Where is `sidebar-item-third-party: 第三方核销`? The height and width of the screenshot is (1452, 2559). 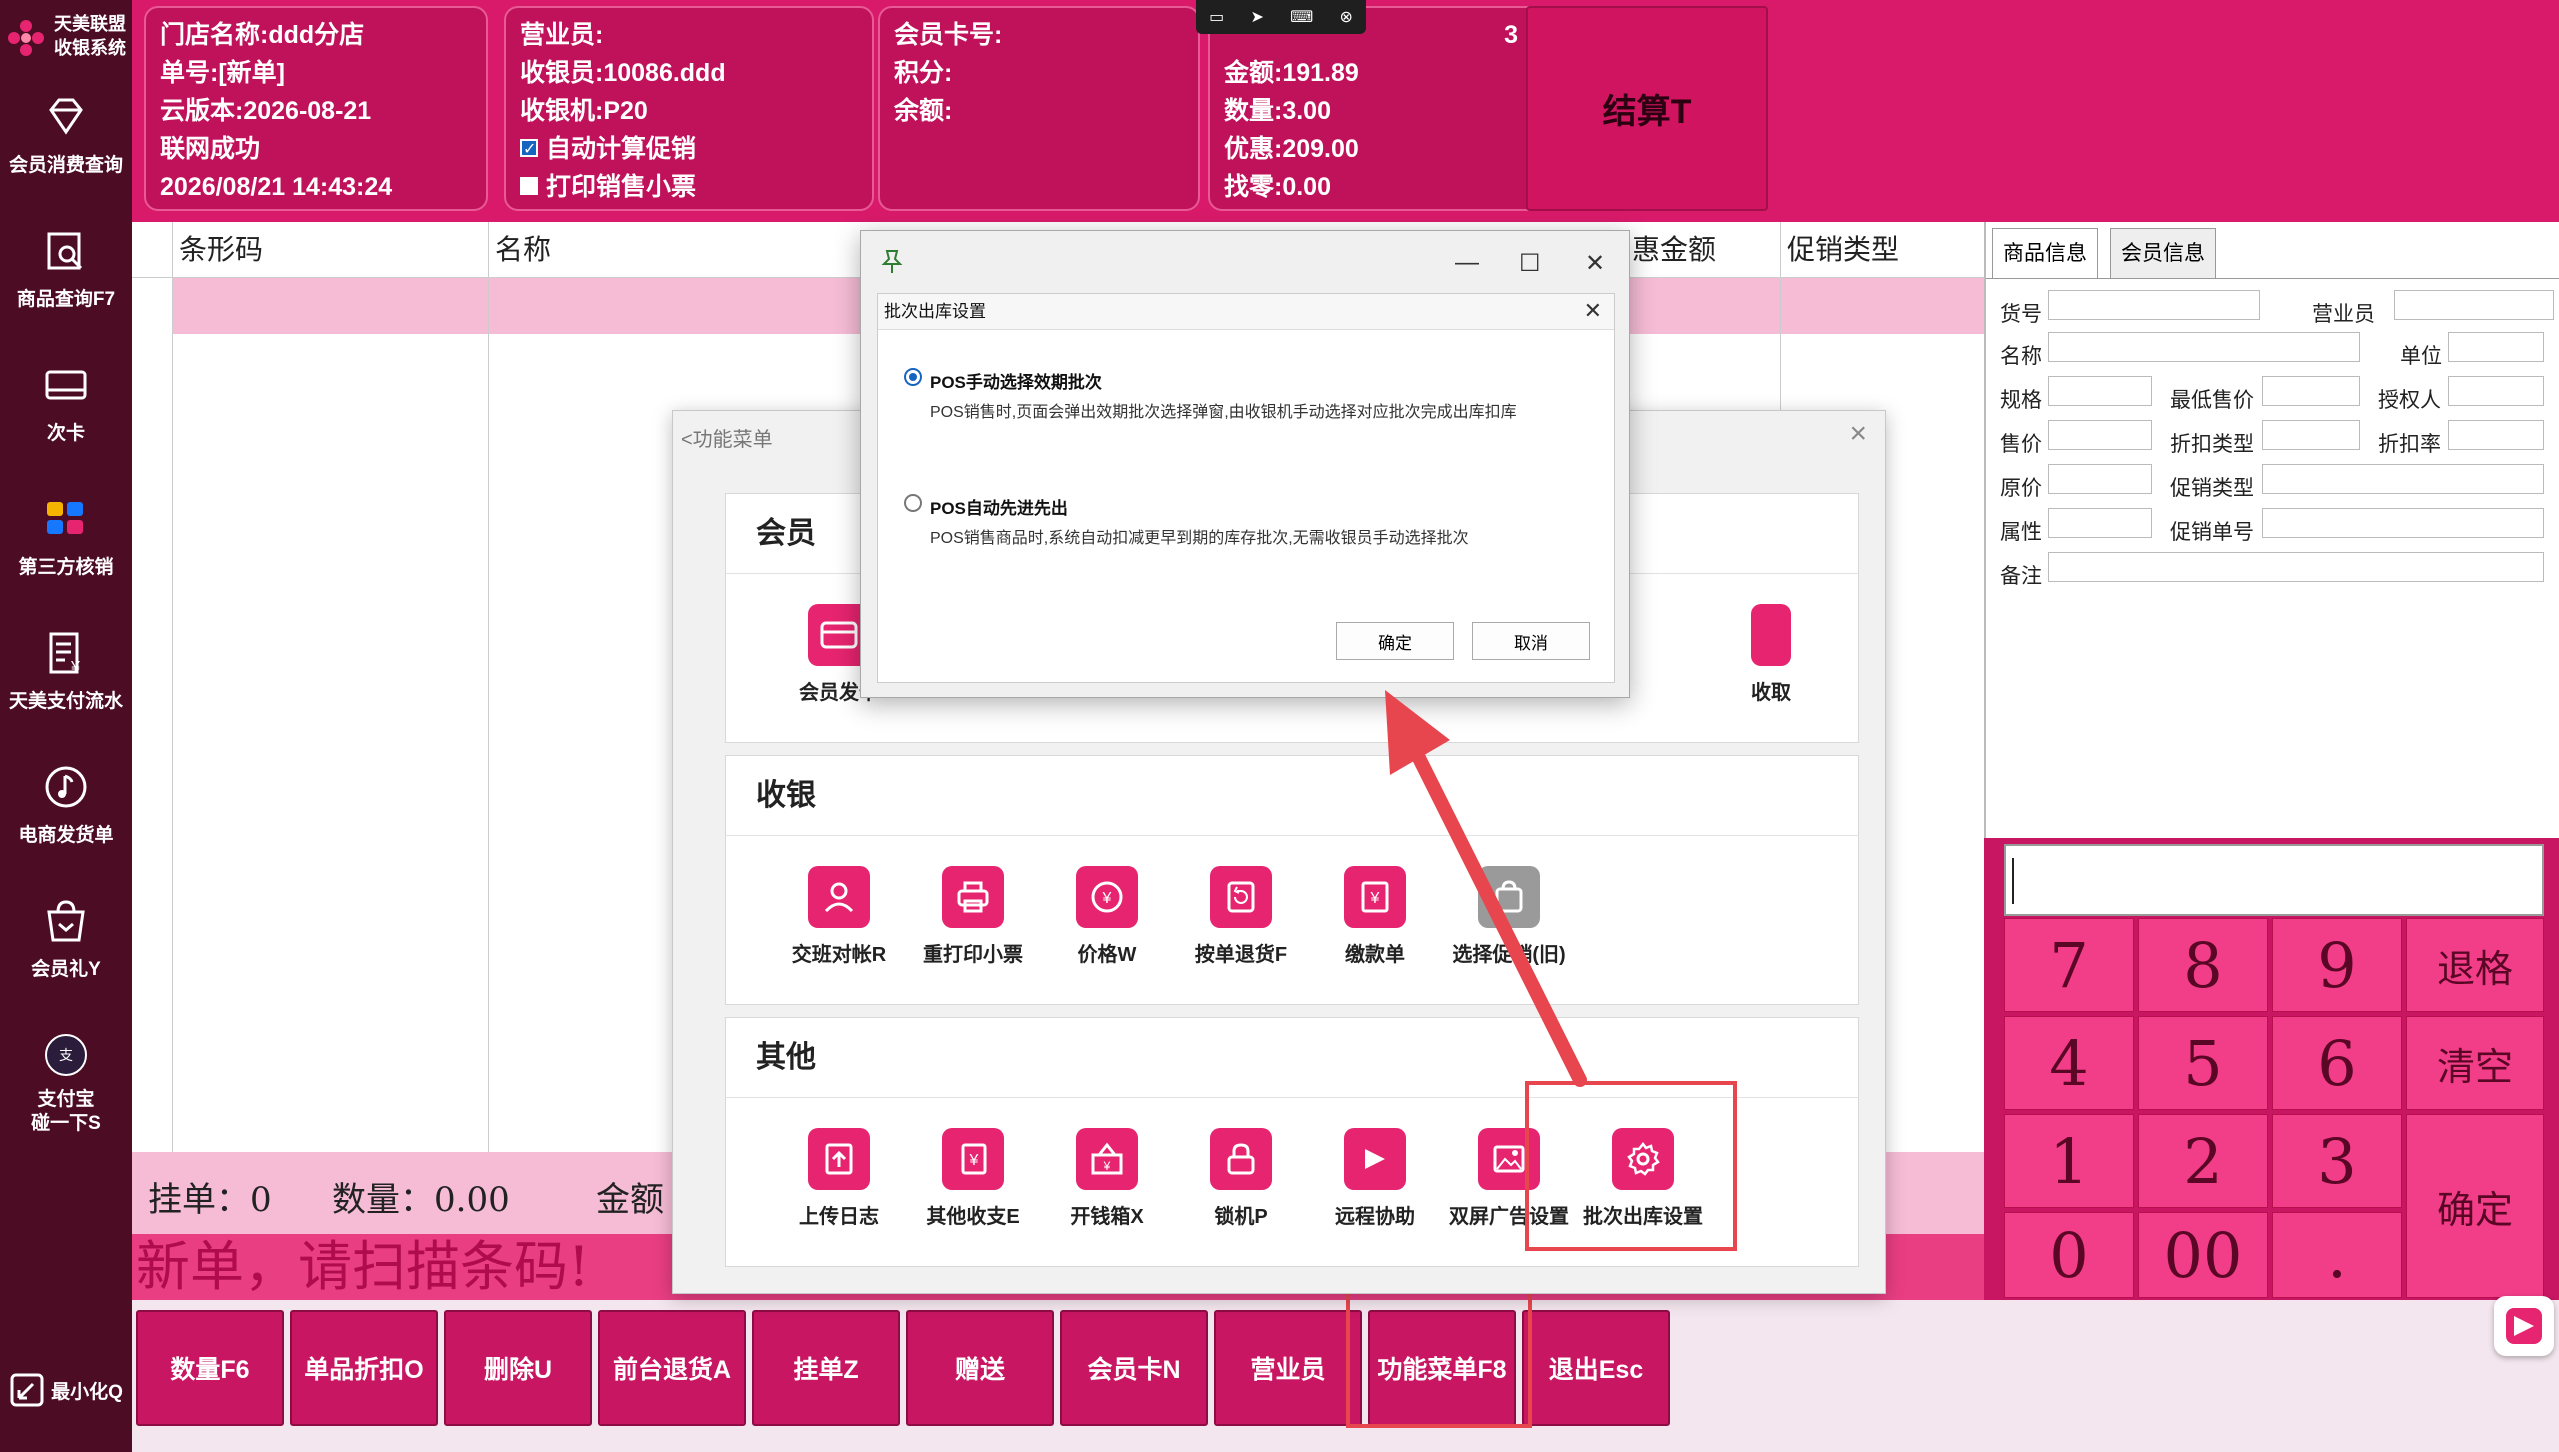
sidebar-item-third-party: 第三方核销 is located at coordinates (66, 554).